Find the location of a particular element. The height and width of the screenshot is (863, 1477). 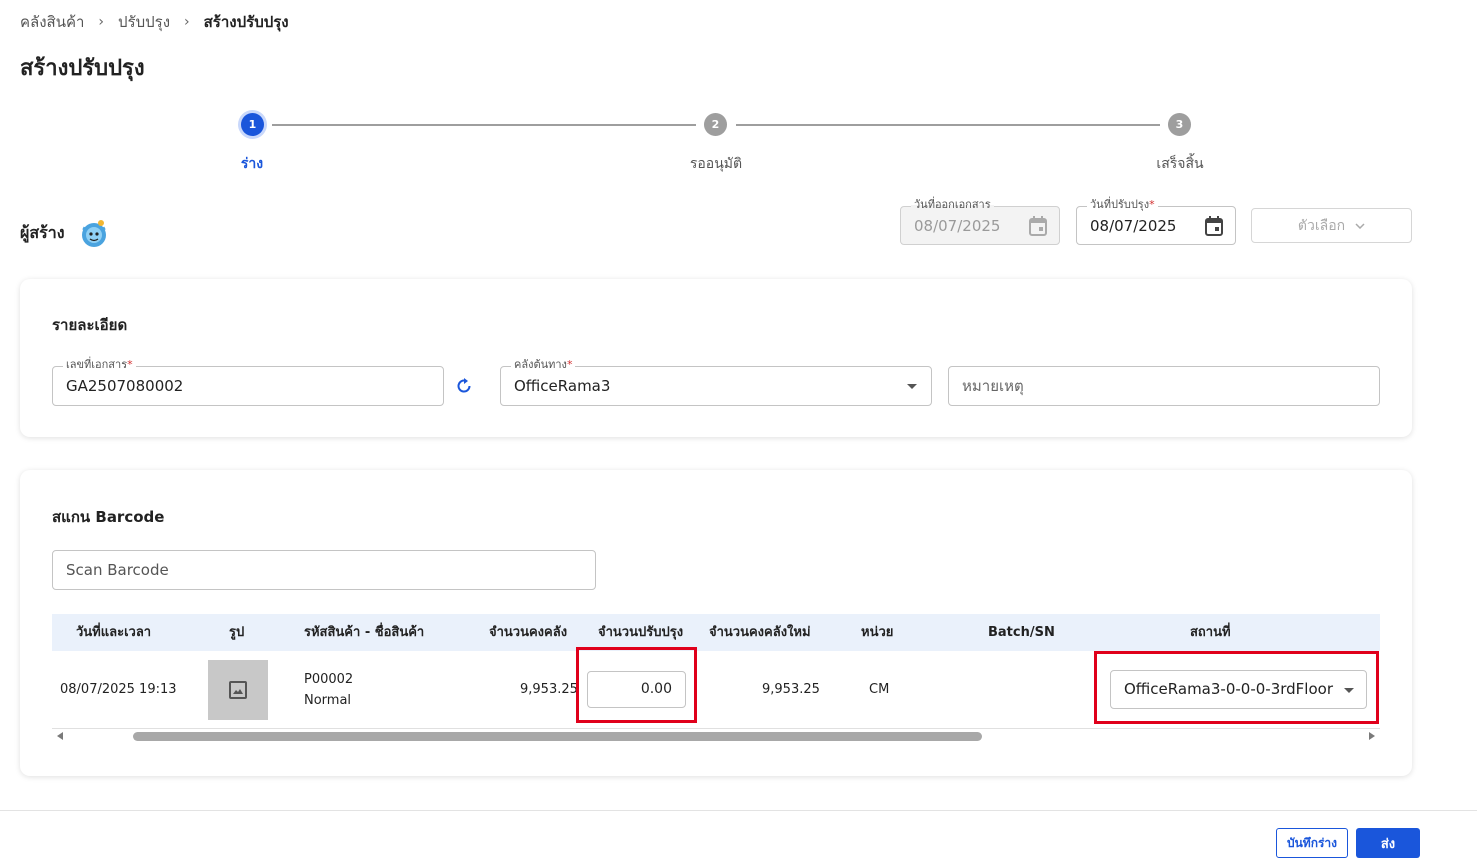

remark-placeholder: หมายเหตุ is located at coordinates (993, 386).